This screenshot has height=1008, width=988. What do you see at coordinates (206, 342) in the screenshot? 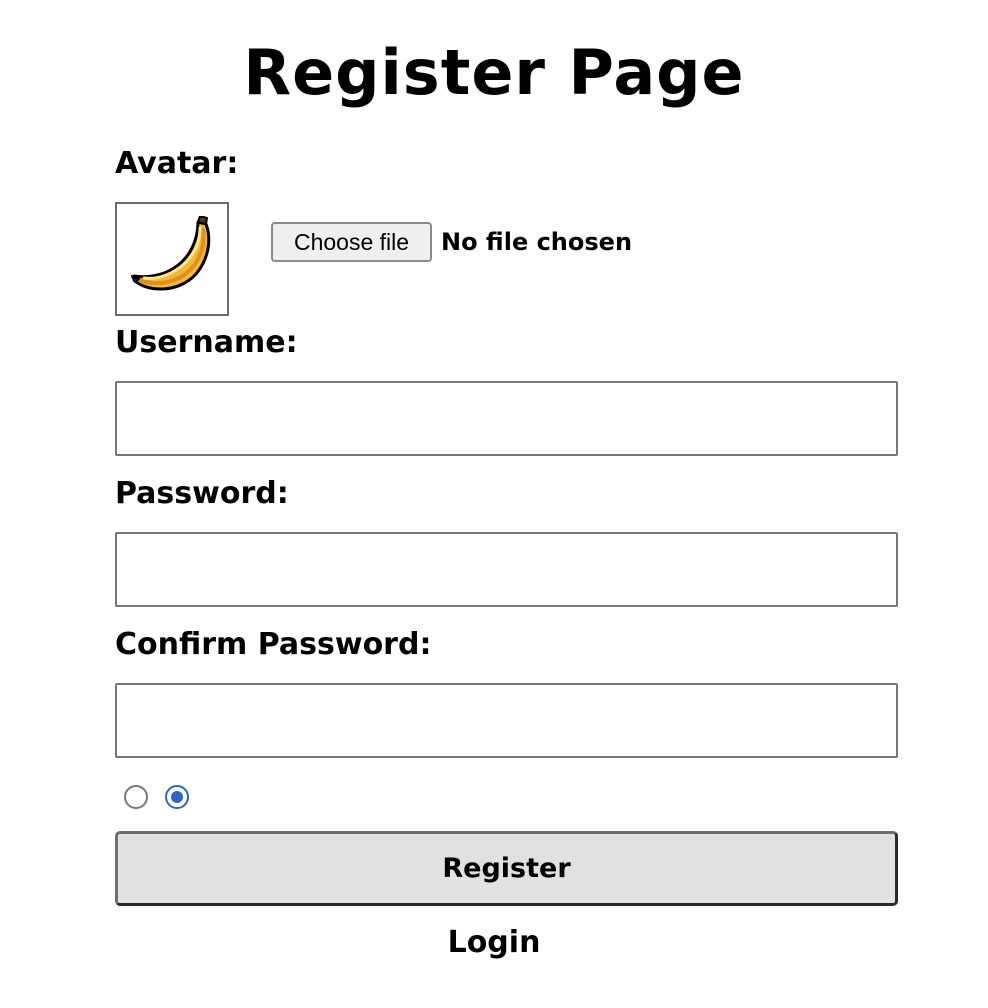
I see `username-label: Username:` at bounding box center [206, 342].